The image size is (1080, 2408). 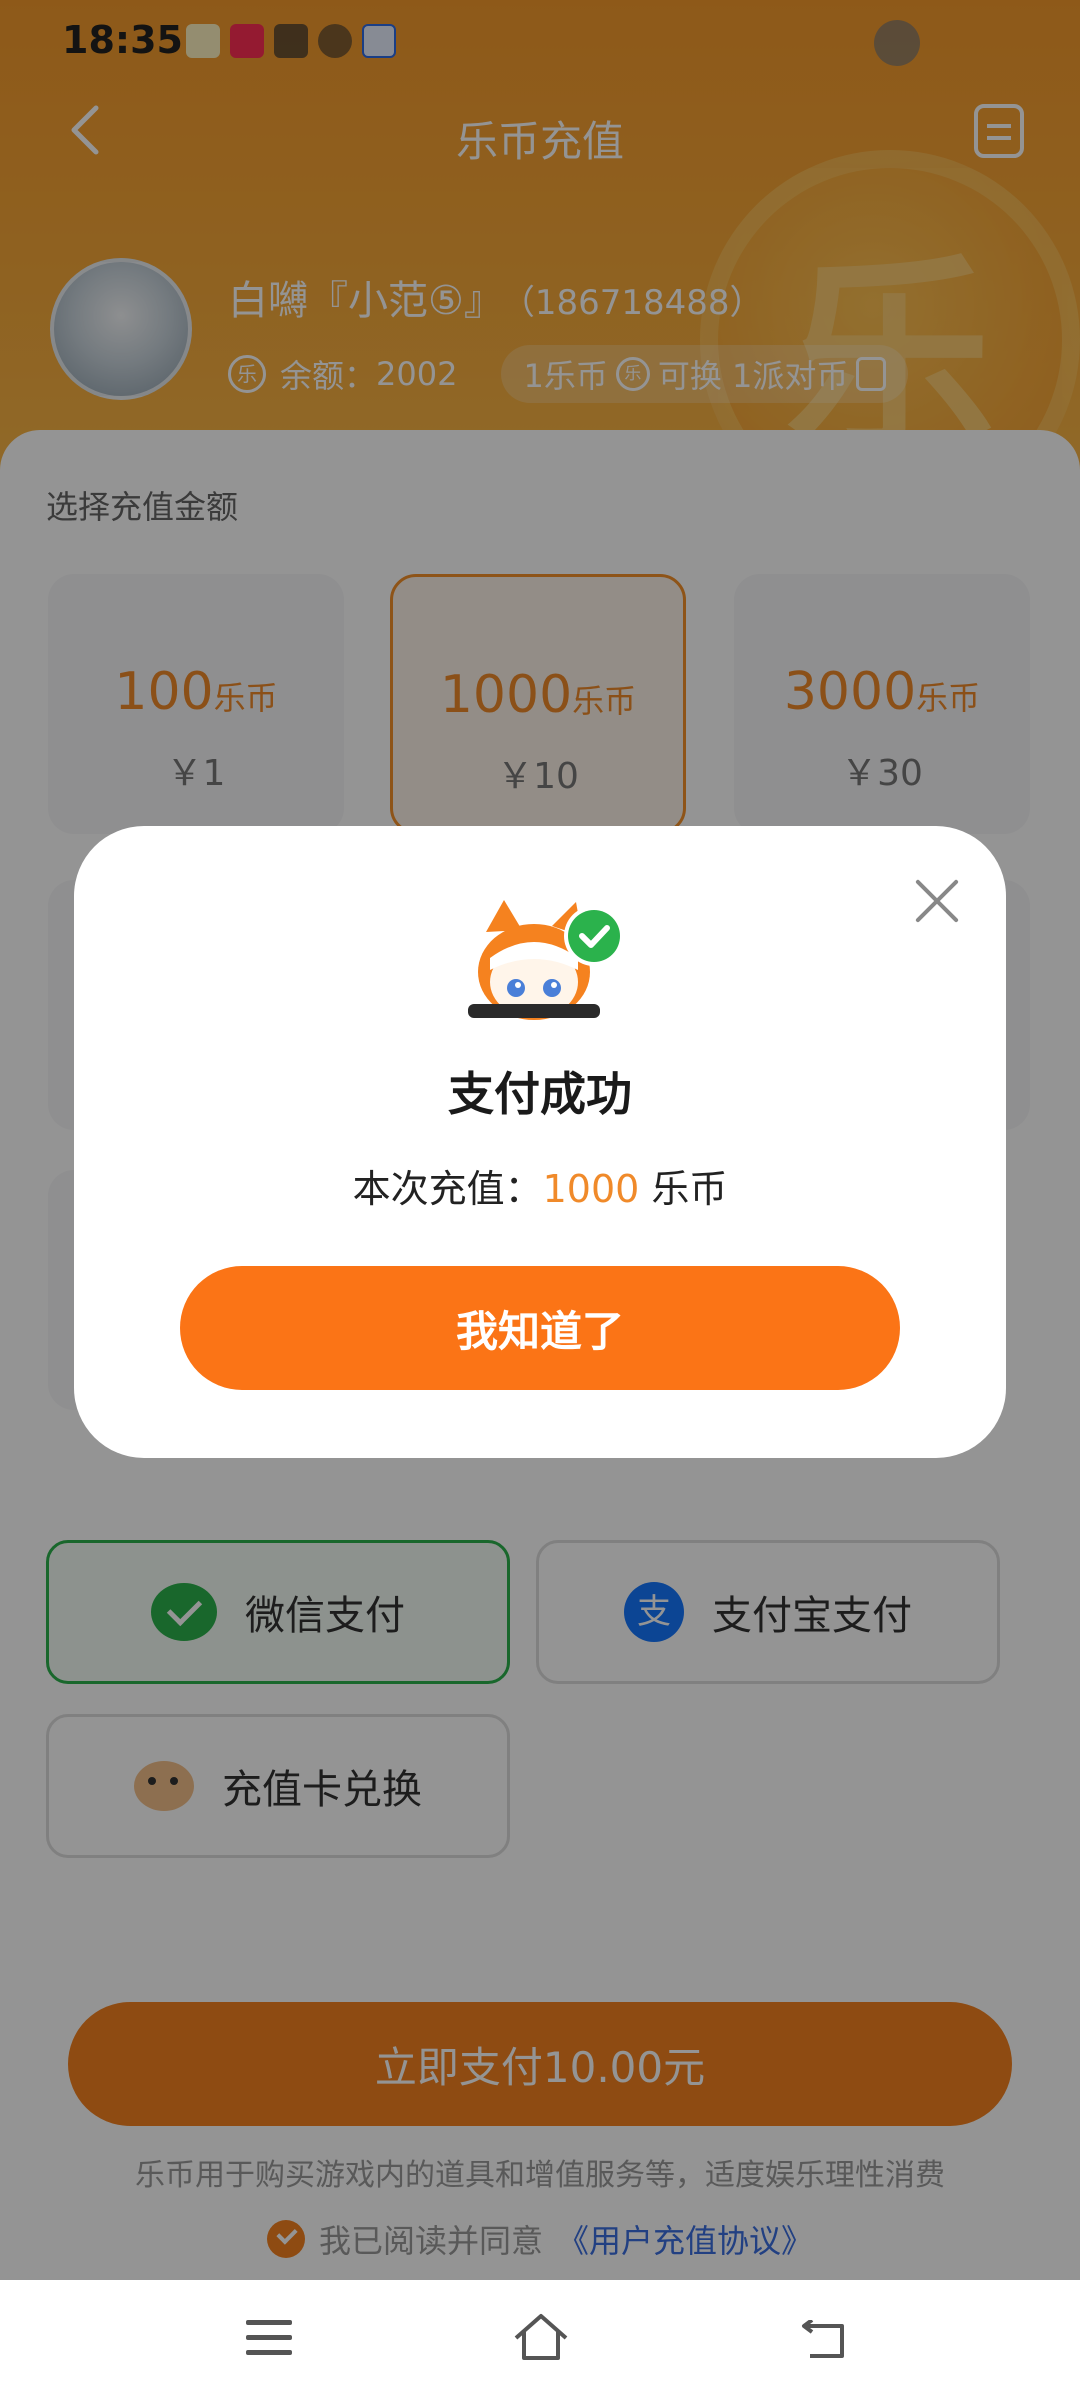 I want to click on mascot-success-icon, so click(x=546, y=960).